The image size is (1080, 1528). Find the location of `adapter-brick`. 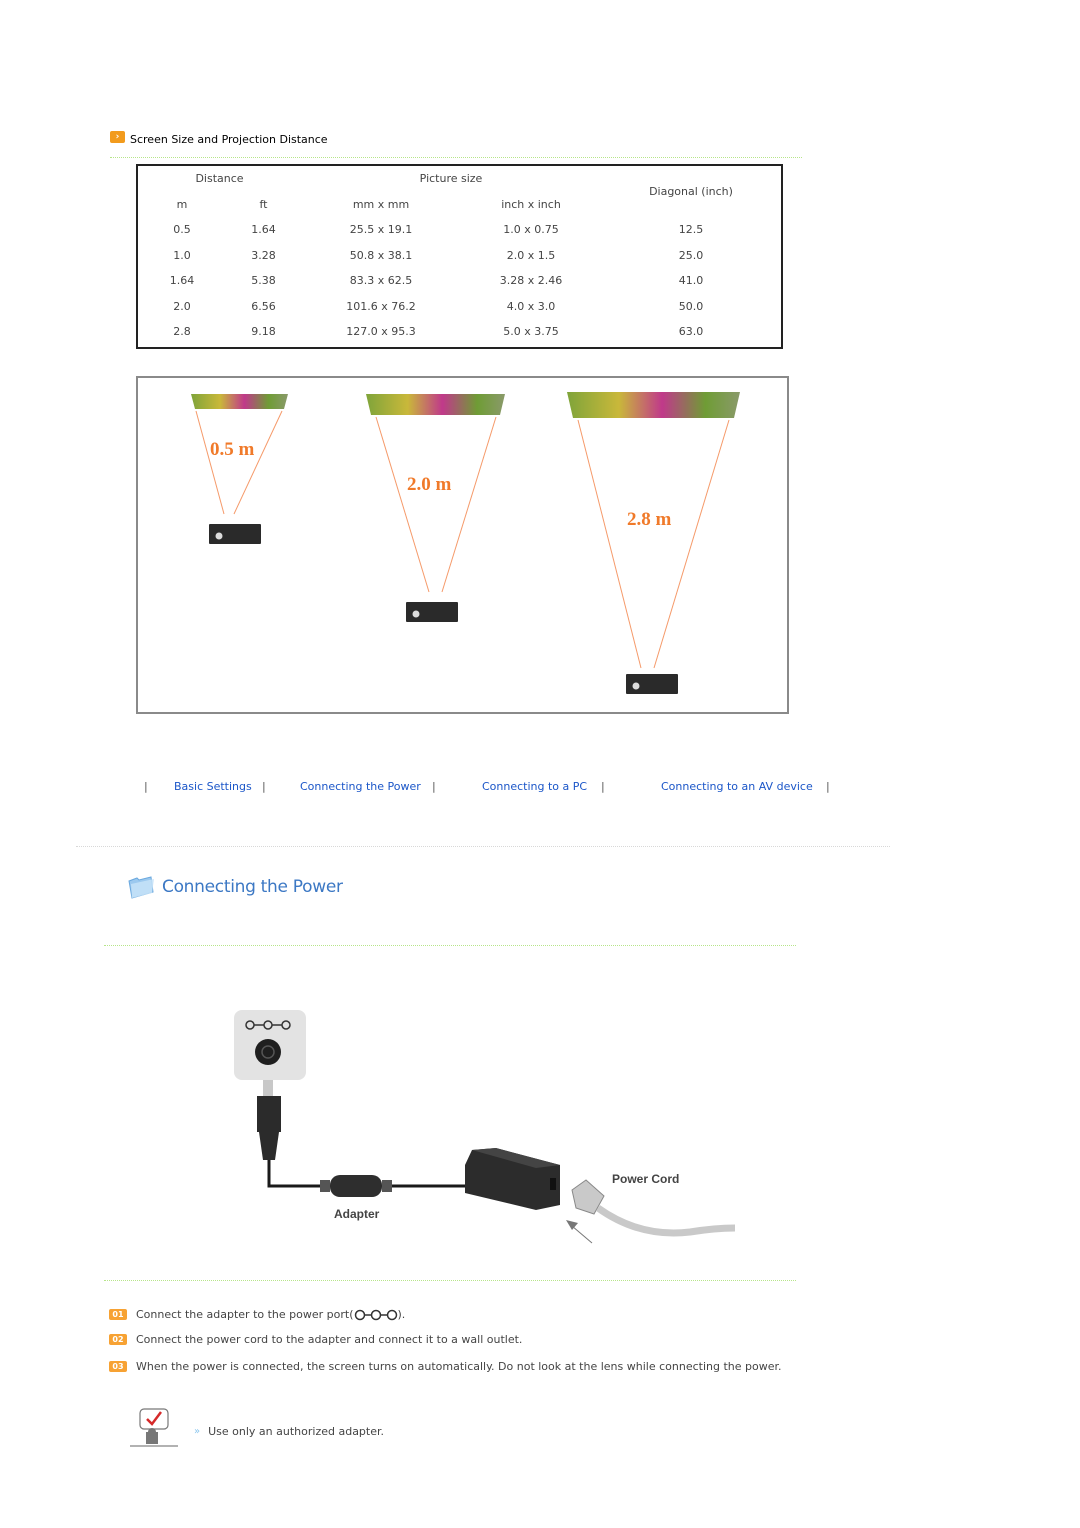

adapter-brick is located at coordinates (512, 1179).